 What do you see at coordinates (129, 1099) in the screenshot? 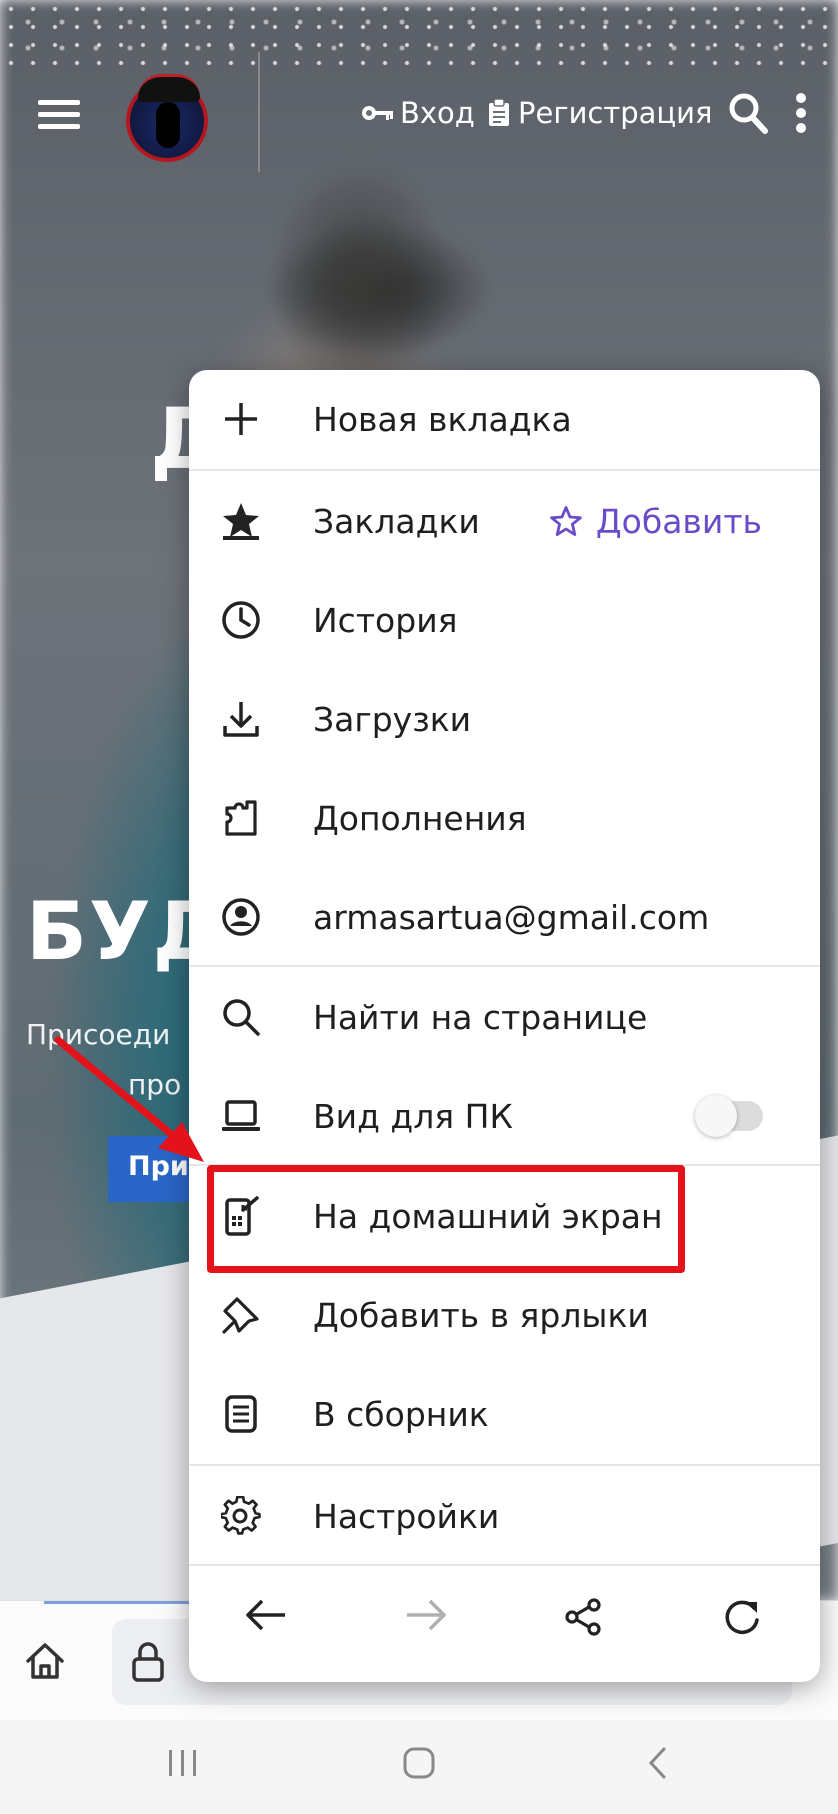
I see `pointer-arrow` at bounding box center [129, 1099].